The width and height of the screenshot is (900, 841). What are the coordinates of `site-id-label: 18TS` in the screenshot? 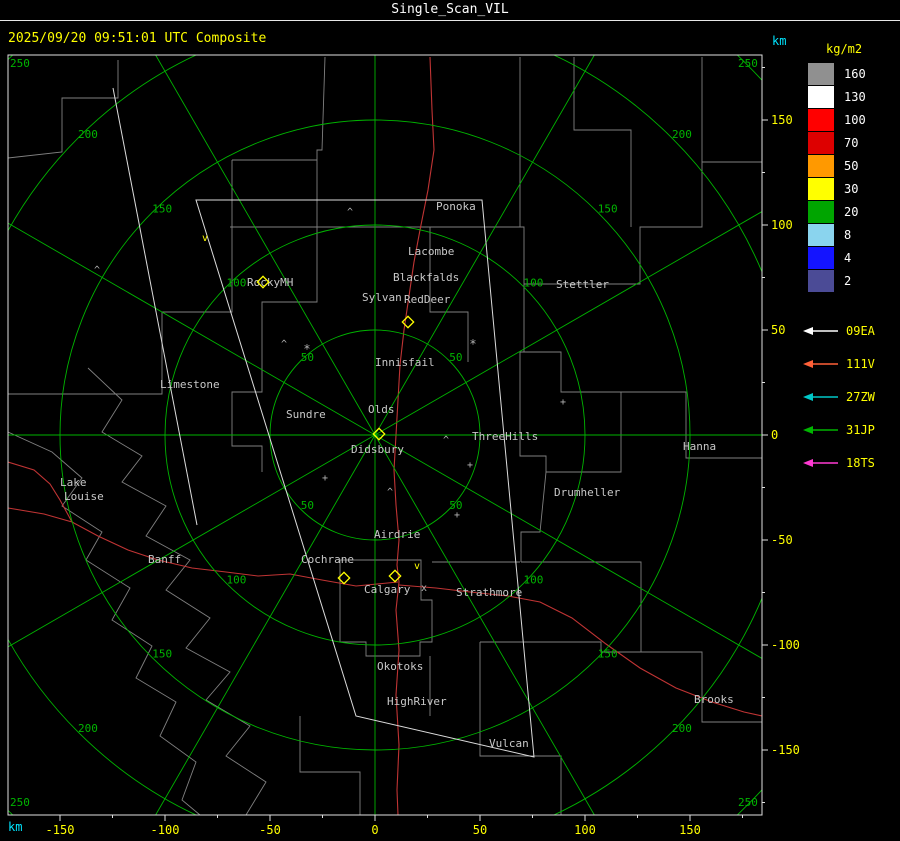 It's located at (860, 462).